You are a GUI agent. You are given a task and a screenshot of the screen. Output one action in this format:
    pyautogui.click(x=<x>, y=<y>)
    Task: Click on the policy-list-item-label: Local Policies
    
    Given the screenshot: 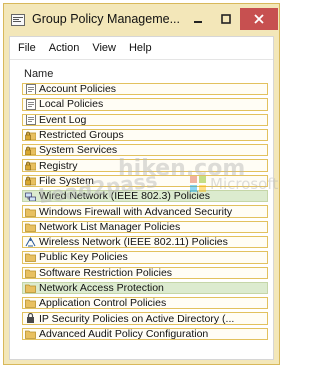 What is the action you would take?
    pyautogui.click(x=71, y=104)
    